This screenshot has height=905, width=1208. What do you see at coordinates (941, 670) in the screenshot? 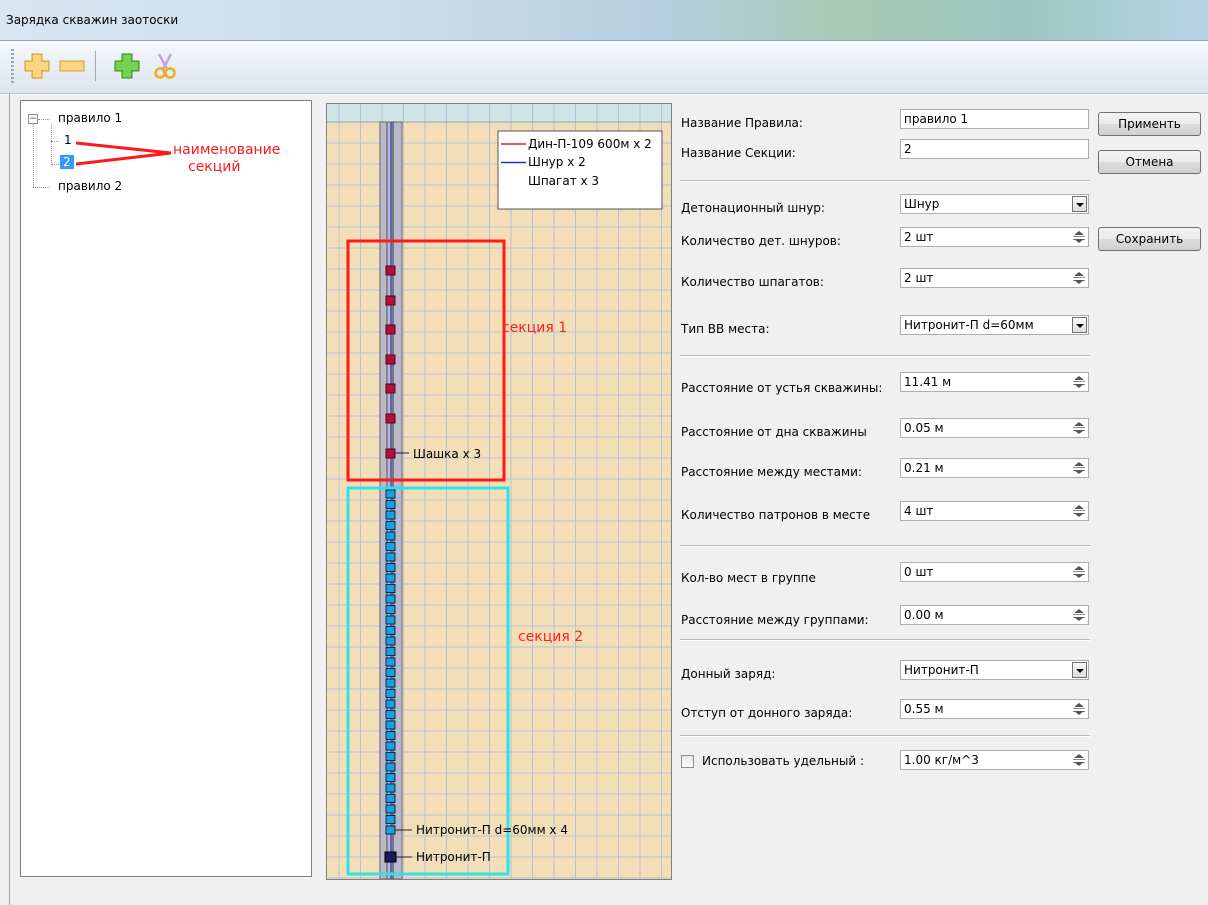
I see `bottom-charge-value: Нитронит-П` at bounding box center [941, 670].